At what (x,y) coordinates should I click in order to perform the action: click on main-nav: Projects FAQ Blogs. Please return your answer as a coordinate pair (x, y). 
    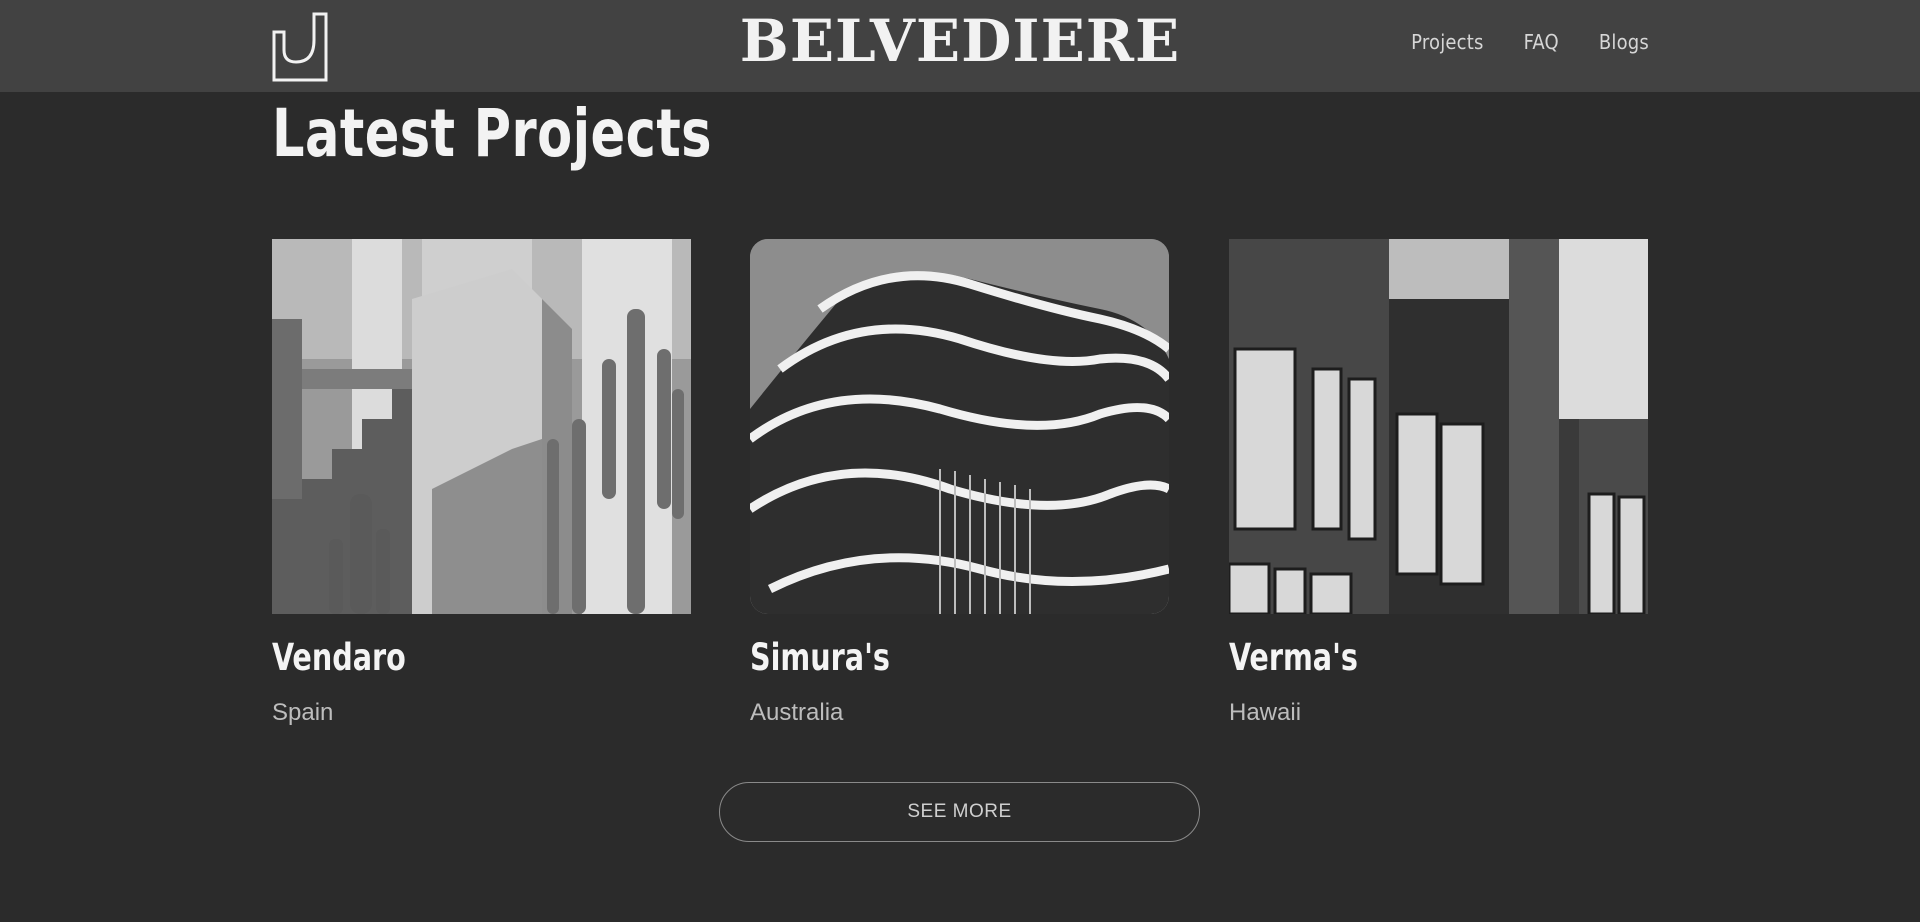
    Looking at the image, I should click on (1530, 42).